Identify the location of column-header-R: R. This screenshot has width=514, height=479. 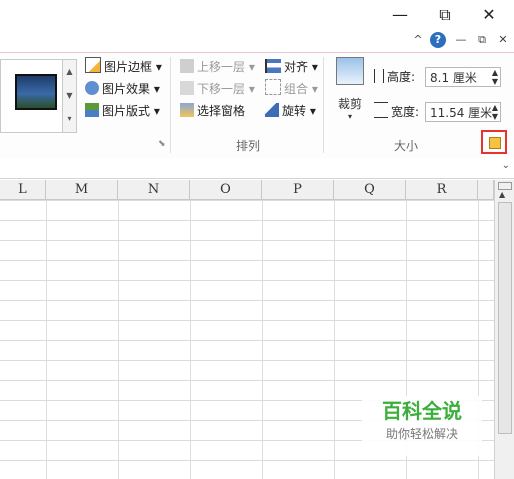
(442, 190).